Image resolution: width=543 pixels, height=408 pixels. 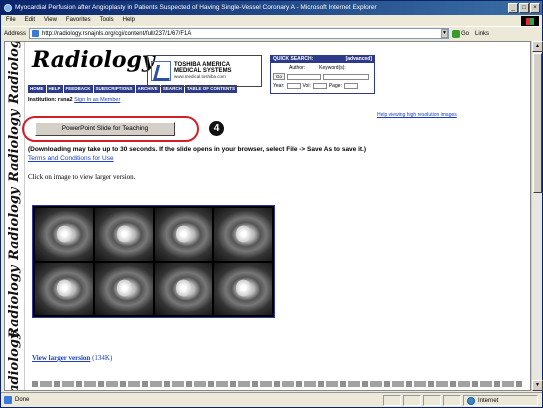 What do you see at coordinates (537, 46) in the screenshot?
I see `scroll-up-icon: ▲` at bounding box center [537, 46].